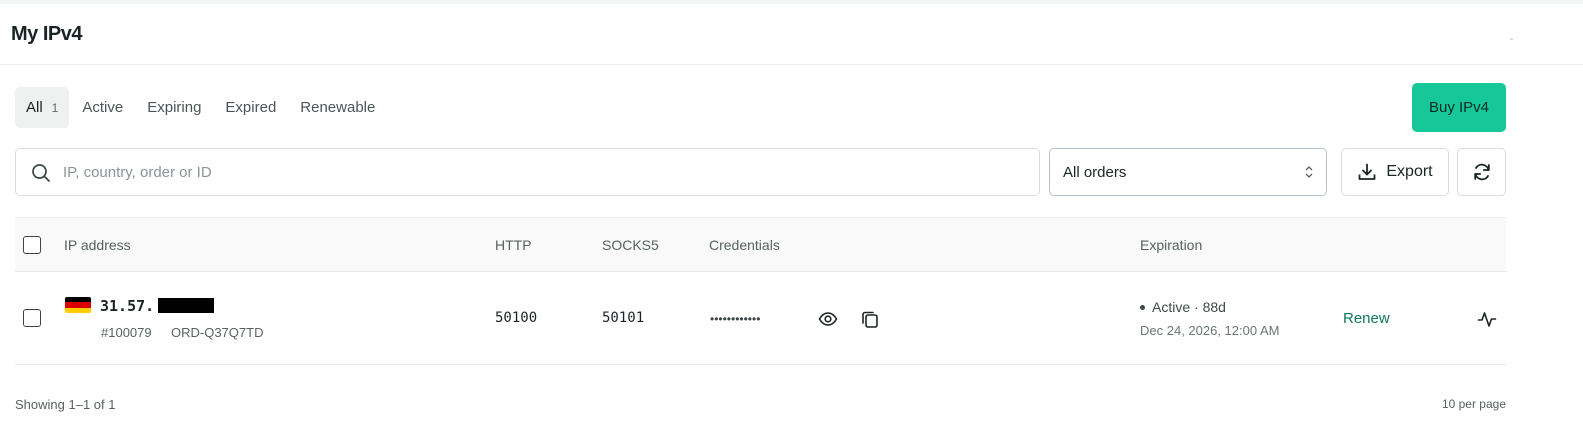  I want to click on tab-renewable: Renewable, so click(337, 107).